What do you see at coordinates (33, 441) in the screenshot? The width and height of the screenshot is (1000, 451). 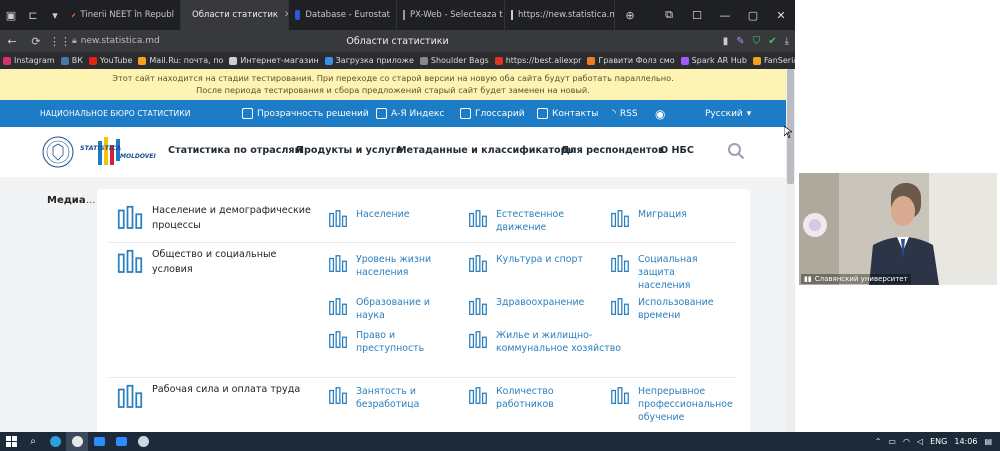 I see `search-icon: ⌕` at bounding box center [33, 441].